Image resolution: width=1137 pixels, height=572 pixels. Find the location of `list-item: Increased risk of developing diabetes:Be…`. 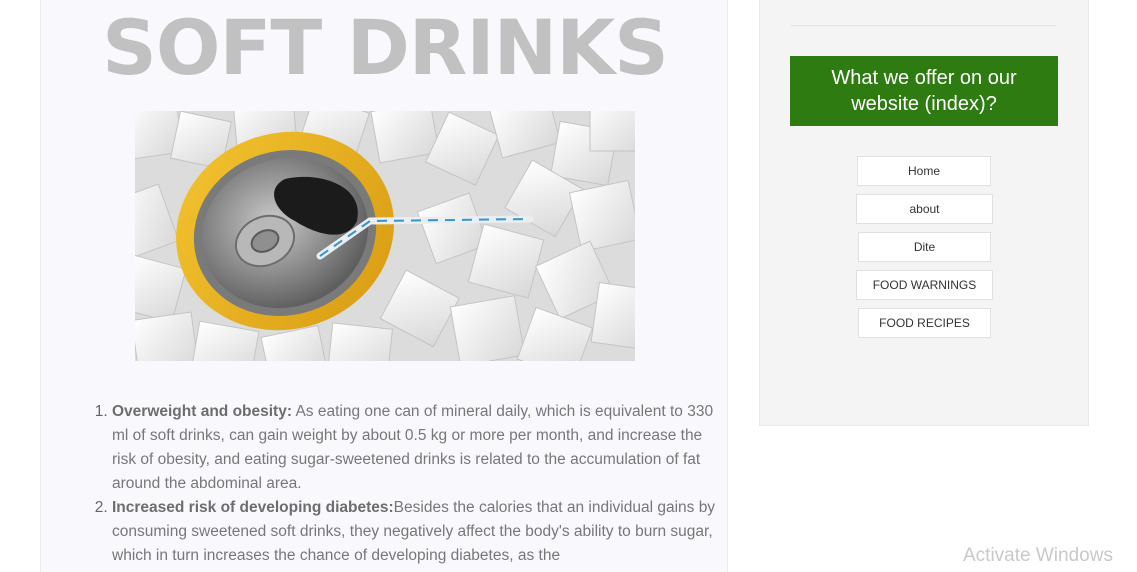

list-item: Increased risk of developing diabetes:Be… is located at coordinates (417, 532).